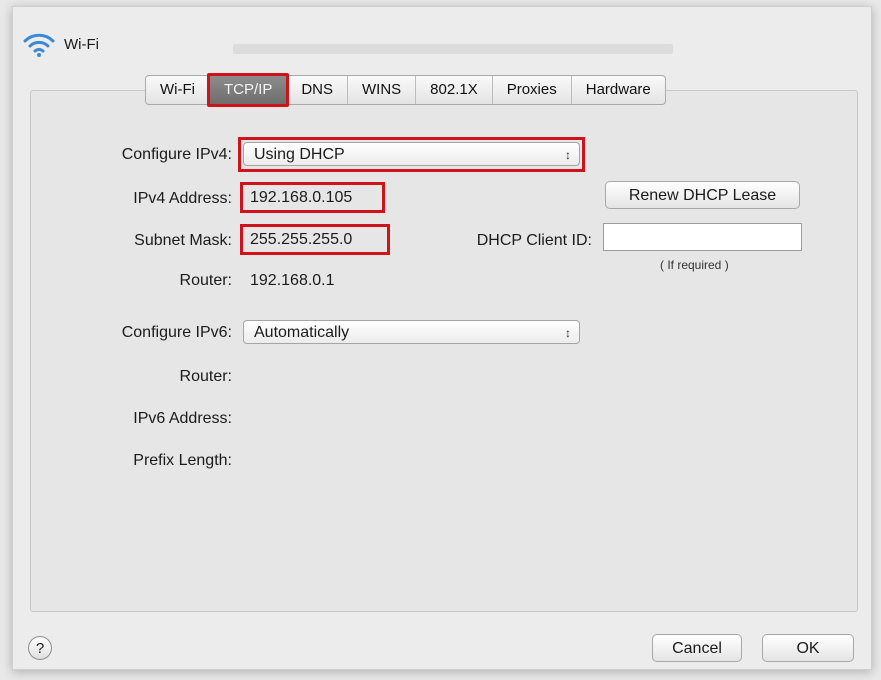  I want to click on configure-ipv6-label: Configure IPv6:, so click(176, 332).